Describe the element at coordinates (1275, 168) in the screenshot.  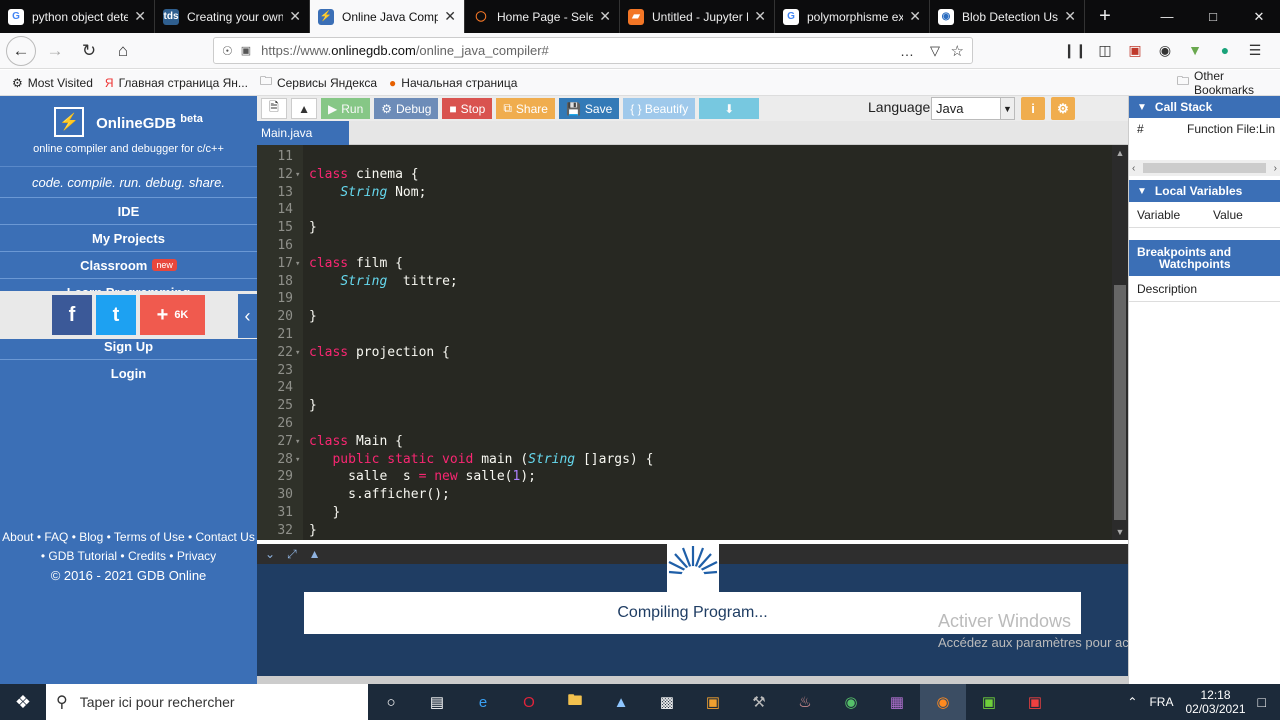
I see `scroll-right-icon: ›` at that location.